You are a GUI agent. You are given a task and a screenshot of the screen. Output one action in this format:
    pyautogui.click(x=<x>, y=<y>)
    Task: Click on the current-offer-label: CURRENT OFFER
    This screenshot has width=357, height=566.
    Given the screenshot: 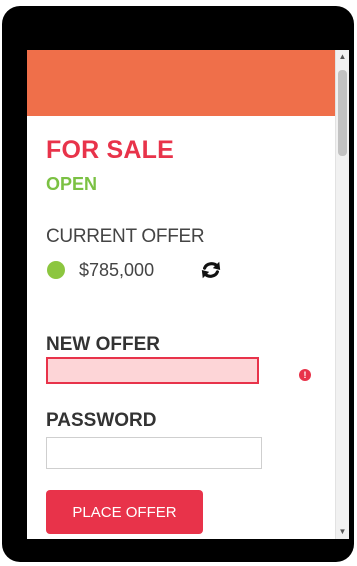 What is the action you would take?
    pyautogui.click(x=125, y=236)
    